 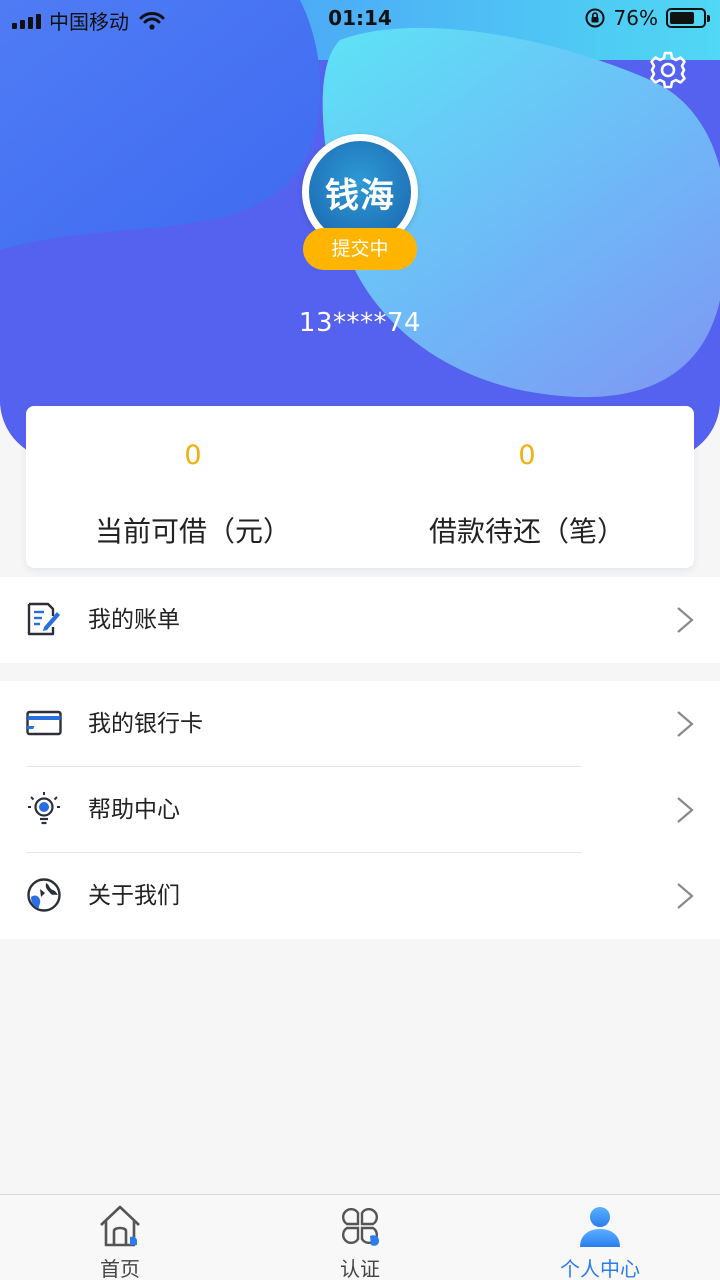 I want to click on menu-group-bill: 我的账单, so click(x=360, y=620).